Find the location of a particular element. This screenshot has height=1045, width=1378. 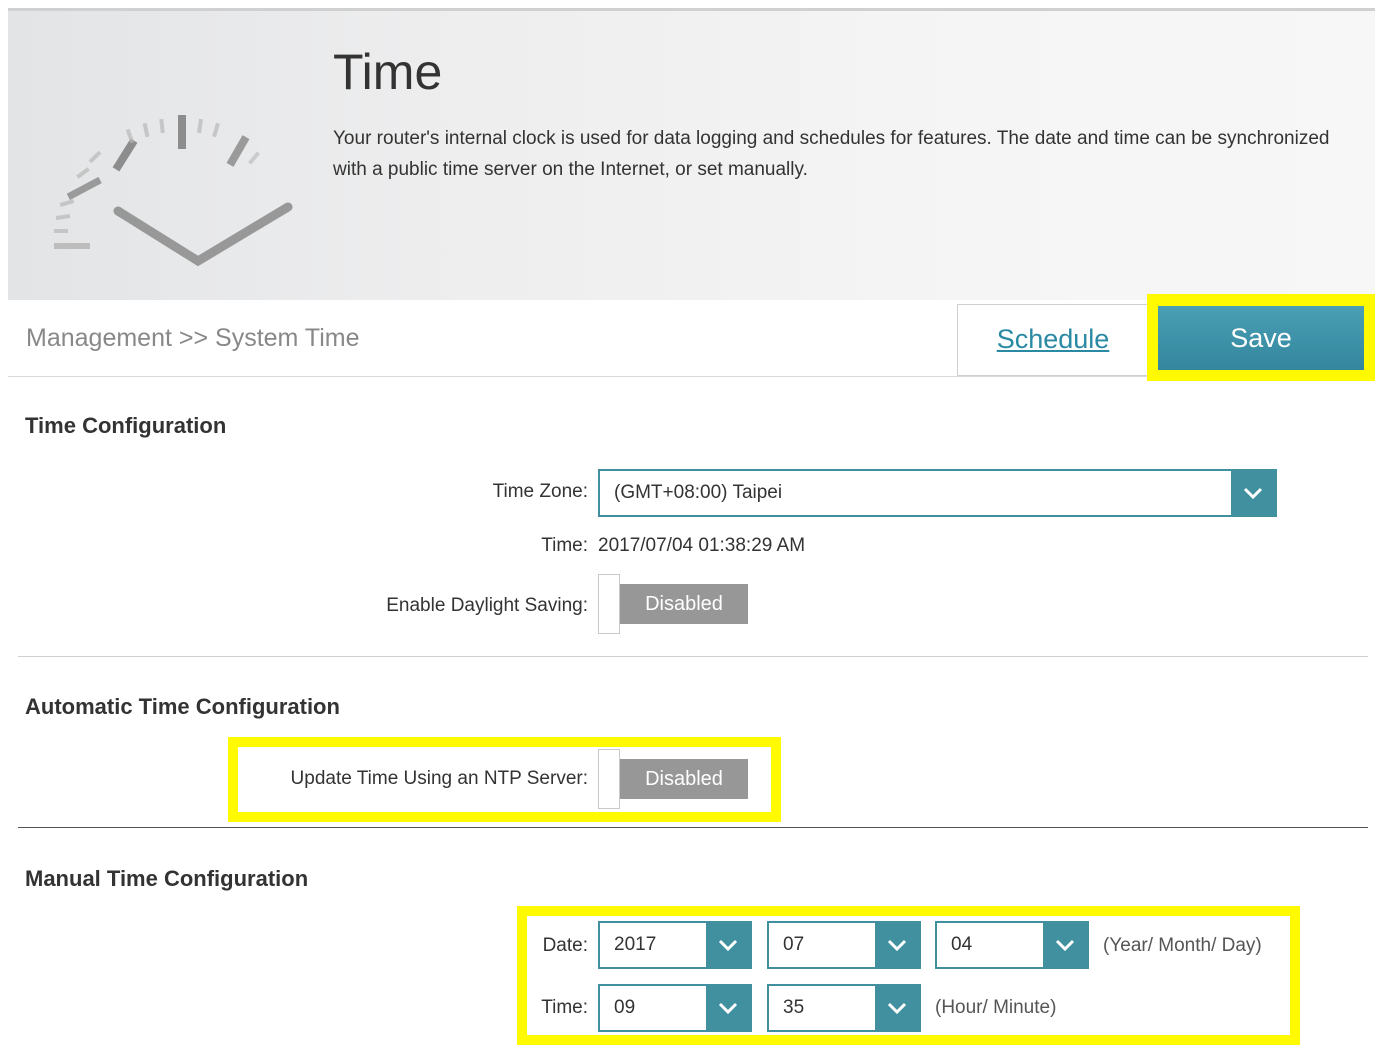

time-config-heading: Time Configuration is located at coordinates (126, 425).